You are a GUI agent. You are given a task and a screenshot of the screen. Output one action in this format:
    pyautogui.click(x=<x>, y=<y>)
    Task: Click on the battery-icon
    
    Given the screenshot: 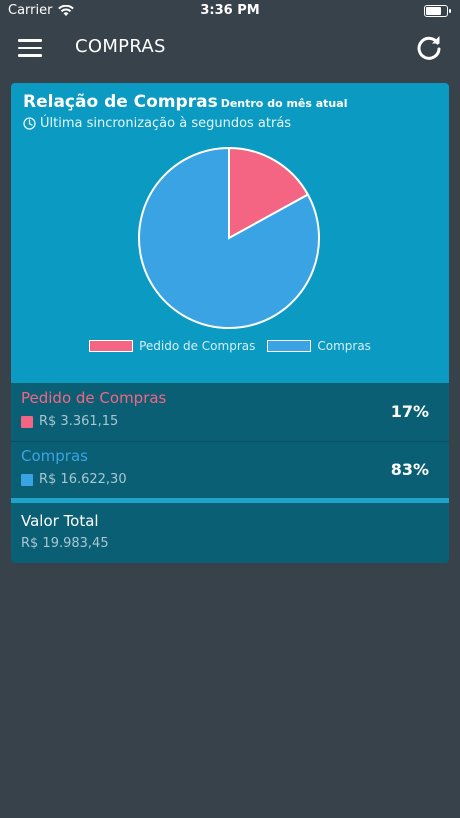 What is the action you would take?
    pyautogui.click(x=437, y=11)
    